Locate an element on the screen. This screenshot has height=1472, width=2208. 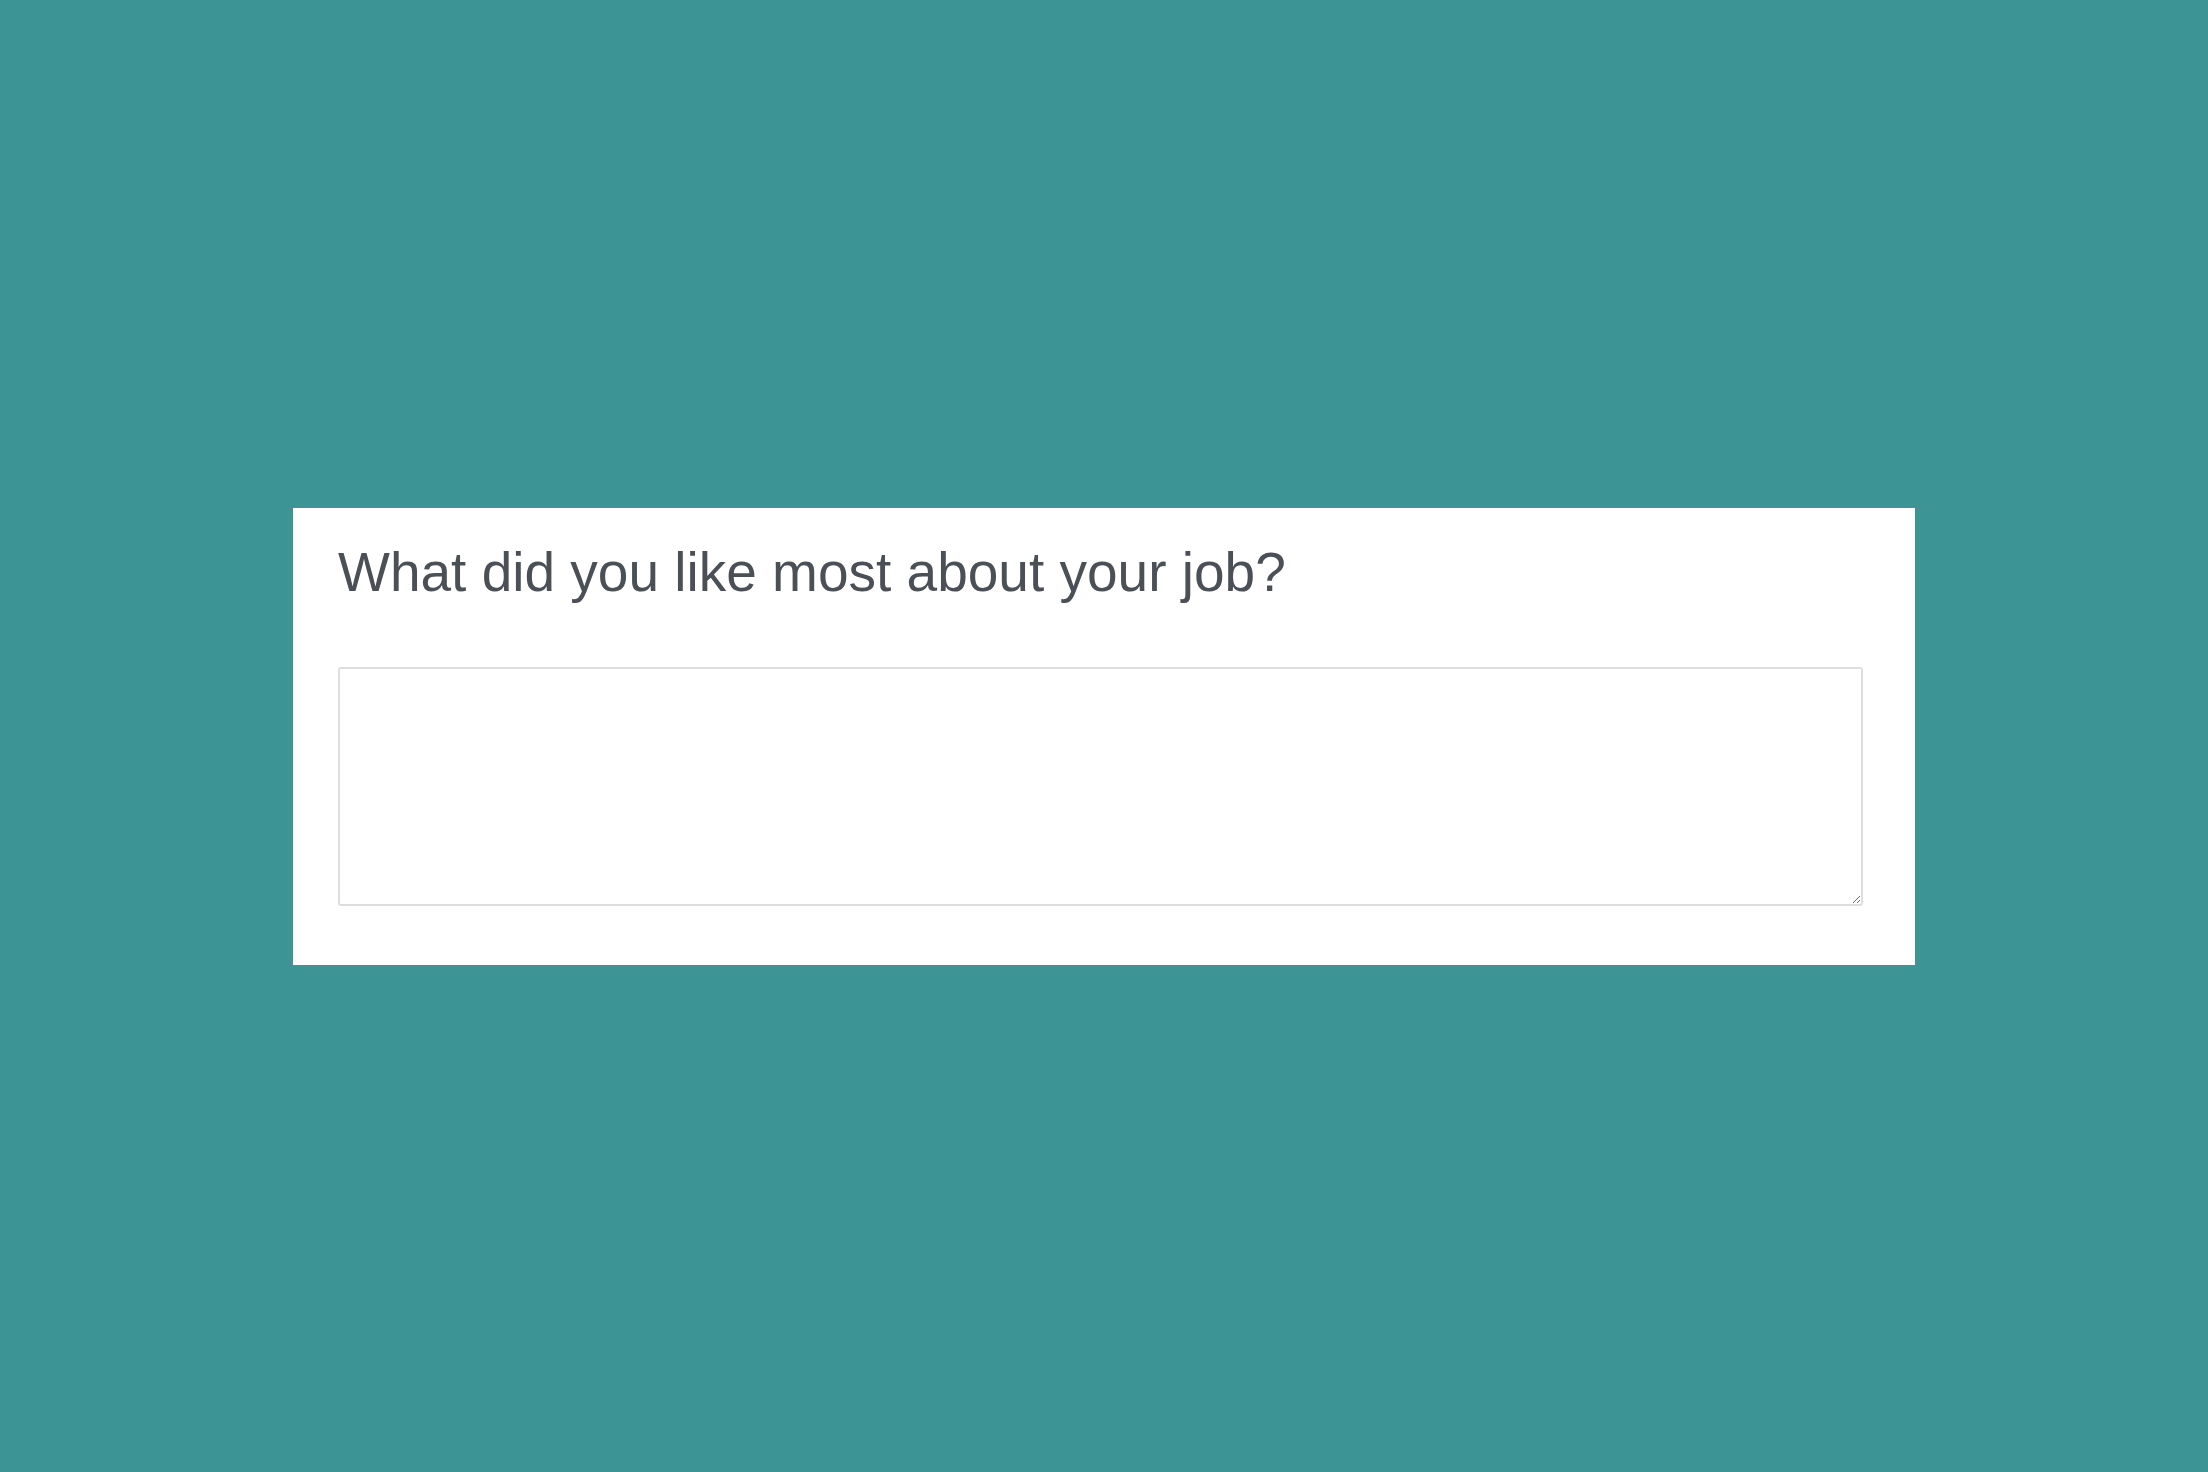
question-label: What did you like most about your job? is located at coordinates (812, 572).